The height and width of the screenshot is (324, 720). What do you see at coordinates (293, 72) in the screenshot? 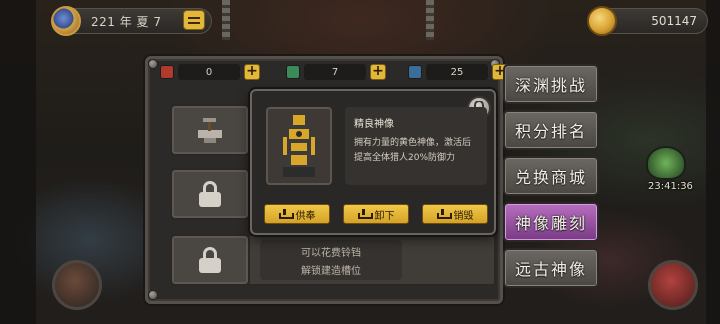
I see `green-crystal-icon` at bounding box center [293, 72].